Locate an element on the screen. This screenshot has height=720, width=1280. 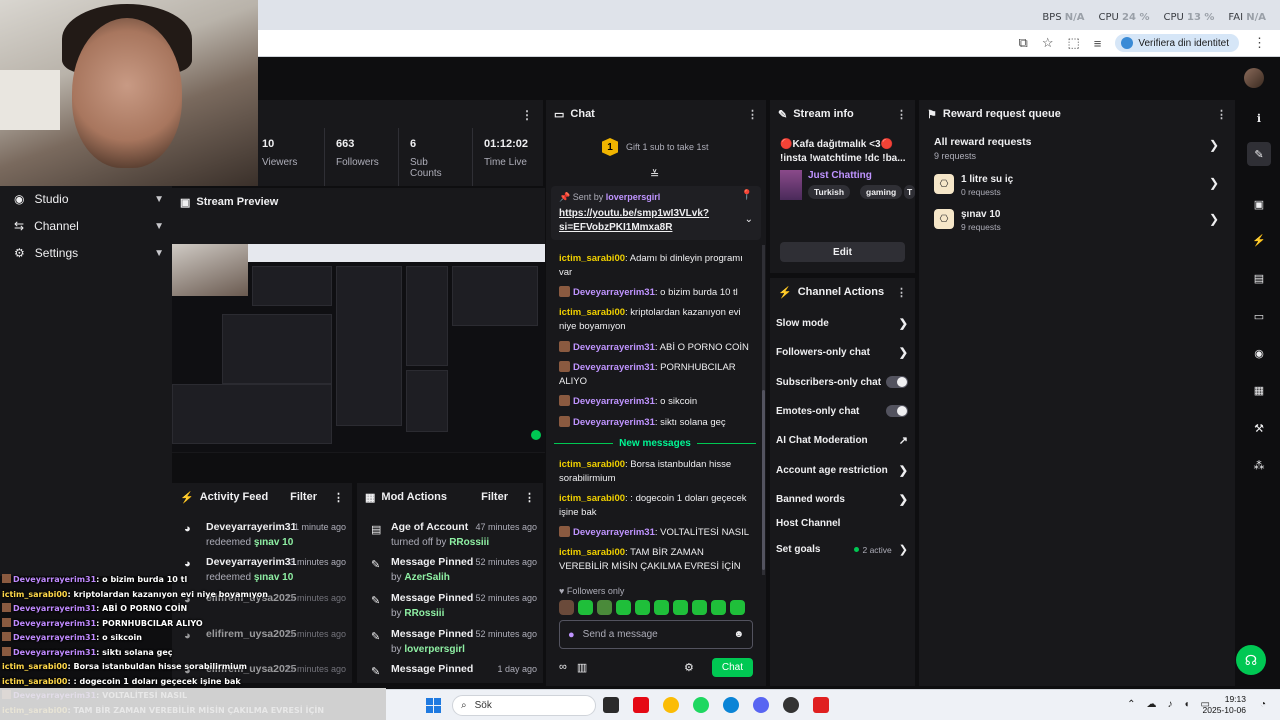
gift-sub-banner: 1 Gift 1 sub to take 1st is located at coordinates (655, 147).